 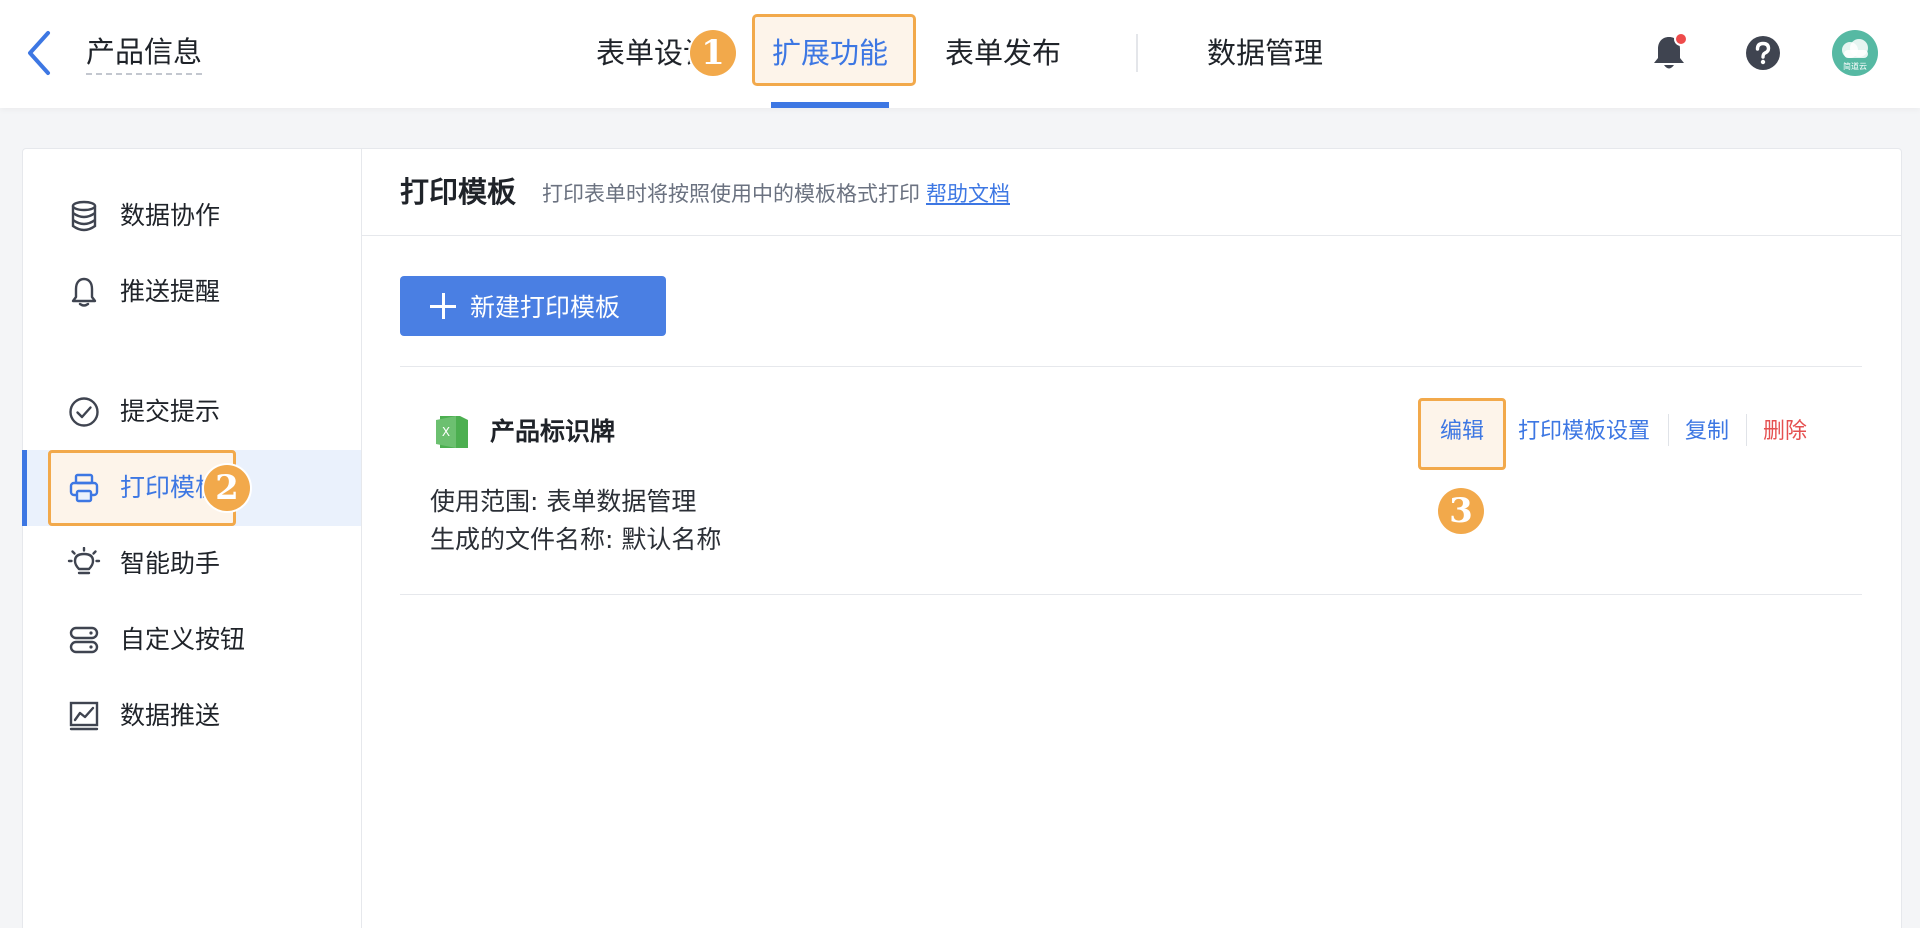 What do you see at coordinates (1584, 432) in the screenshot?
I see `print-template-settings-button: 打印模板设置` at bounding box center [1584, 432].